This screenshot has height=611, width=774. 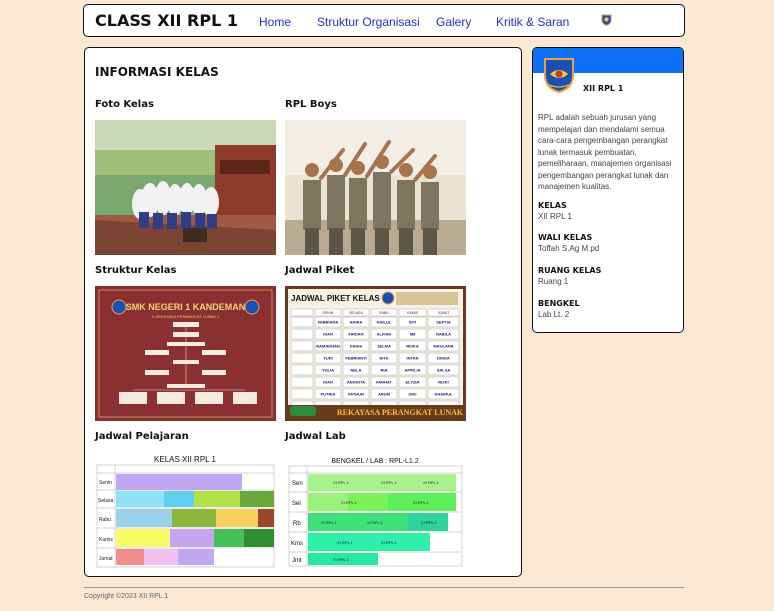 I want to click on photo-rpl-boys, so click(x=375, y=187).